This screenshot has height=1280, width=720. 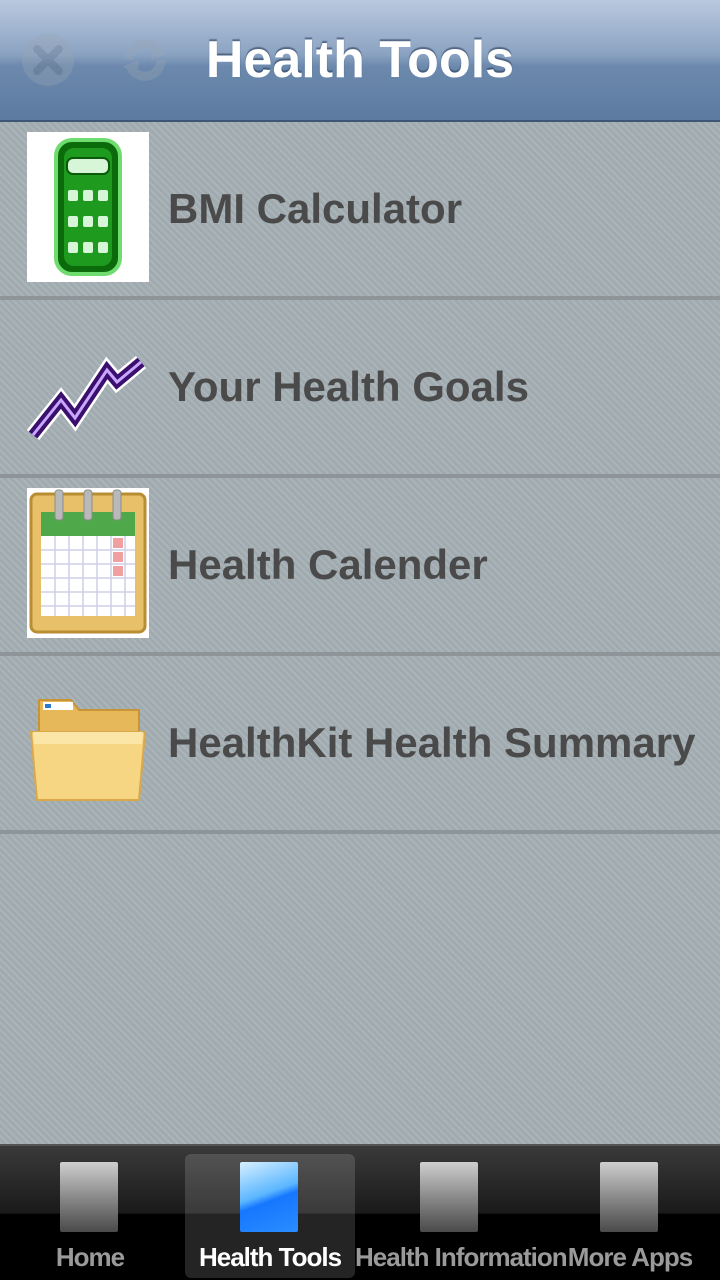 I want to click on tab-label: Home, so click(x=90, y=1257).